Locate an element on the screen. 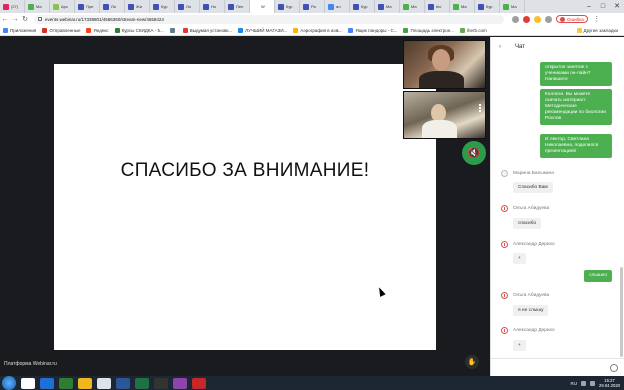 The image size is (624, 390). forward-icon: → is located at coordinates (15, 19).